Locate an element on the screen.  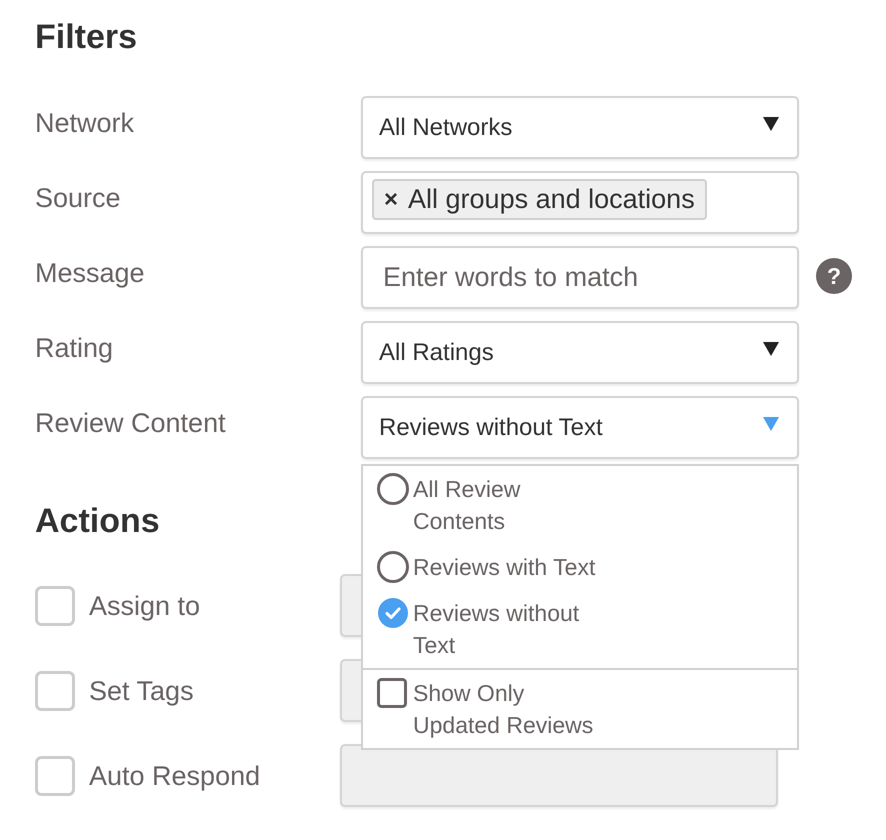
checkbox-label: Assign to is located at coordinates (145, 606).